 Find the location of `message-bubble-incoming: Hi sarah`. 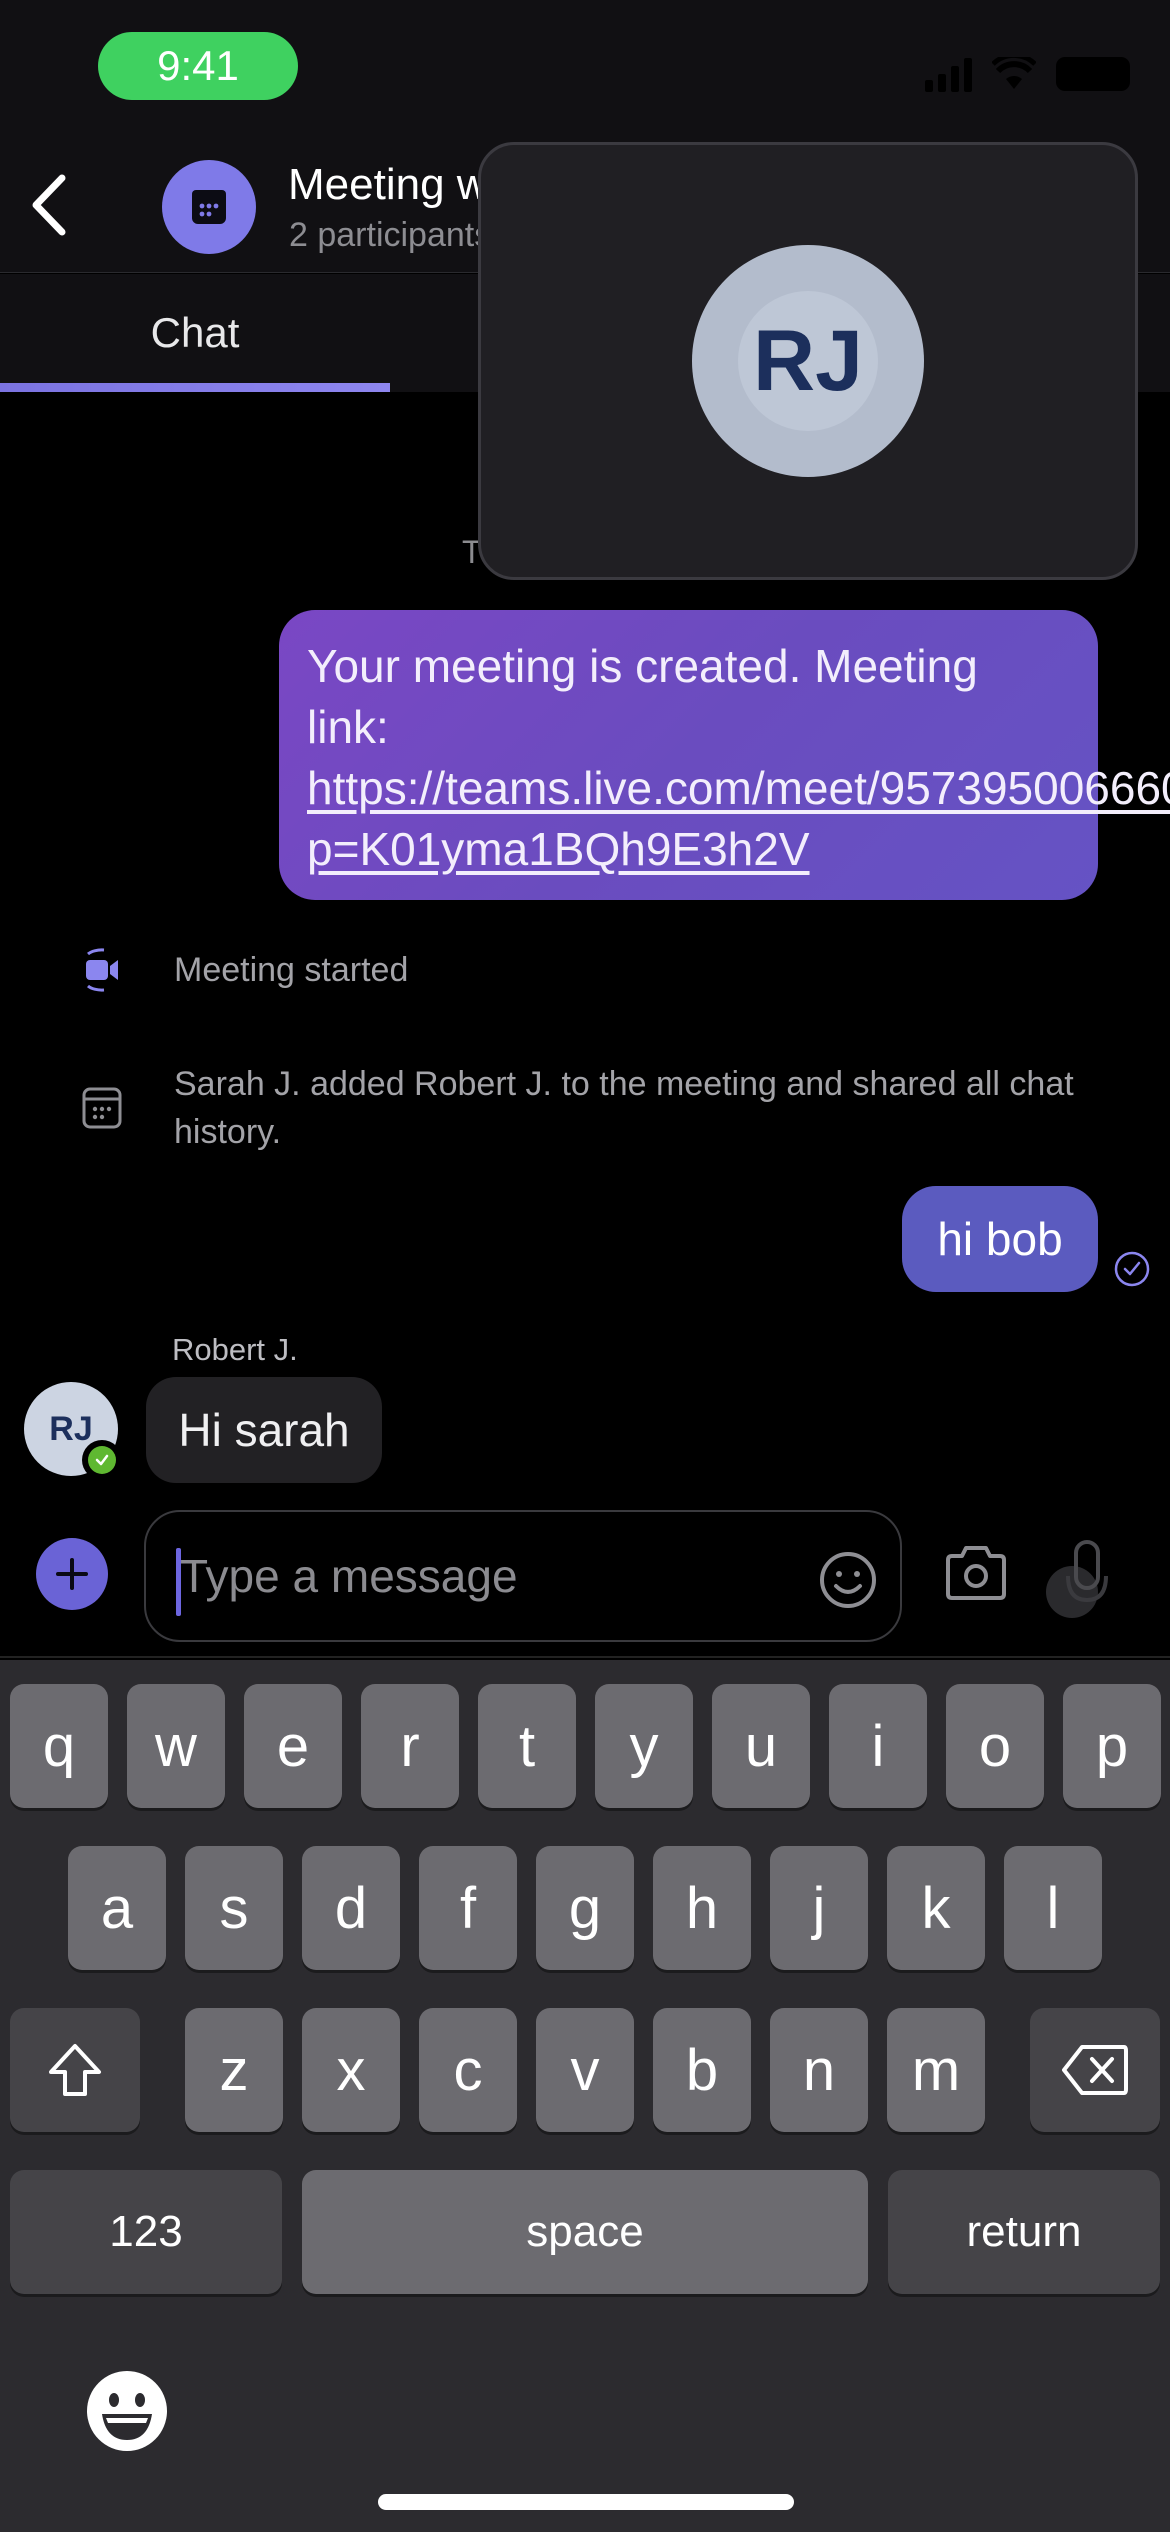

message-bubble-incoming: Hi sarah is located at coordinates (264, 1430).